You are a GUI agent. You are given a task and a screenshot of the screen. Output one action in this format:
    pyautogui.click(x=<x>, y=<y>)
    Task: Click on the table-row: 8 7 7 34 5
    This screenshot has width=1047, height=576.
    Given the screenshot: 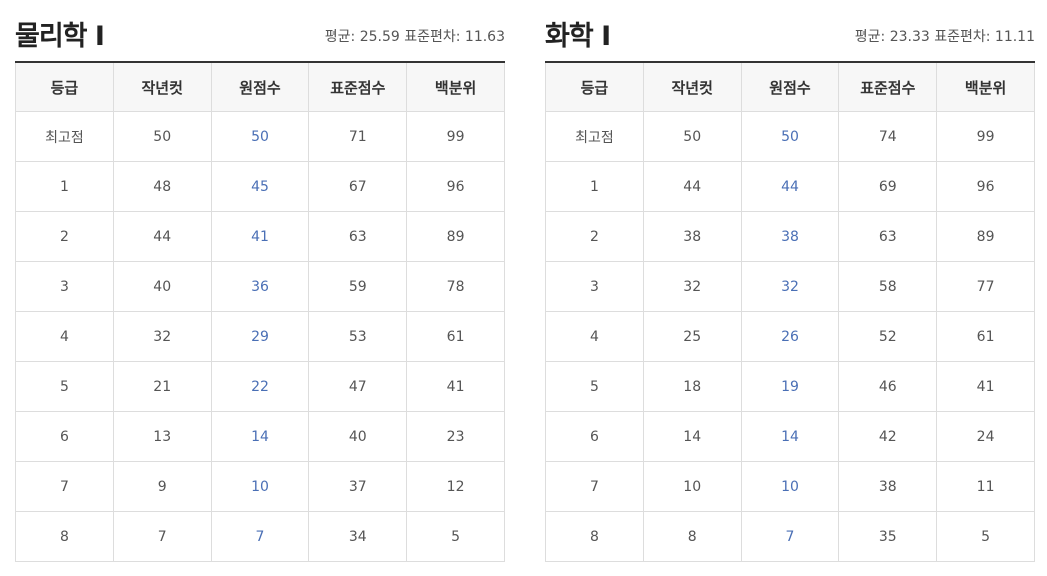 What is the action you would take?
    pyautogui.click(x=260, y=536)
    